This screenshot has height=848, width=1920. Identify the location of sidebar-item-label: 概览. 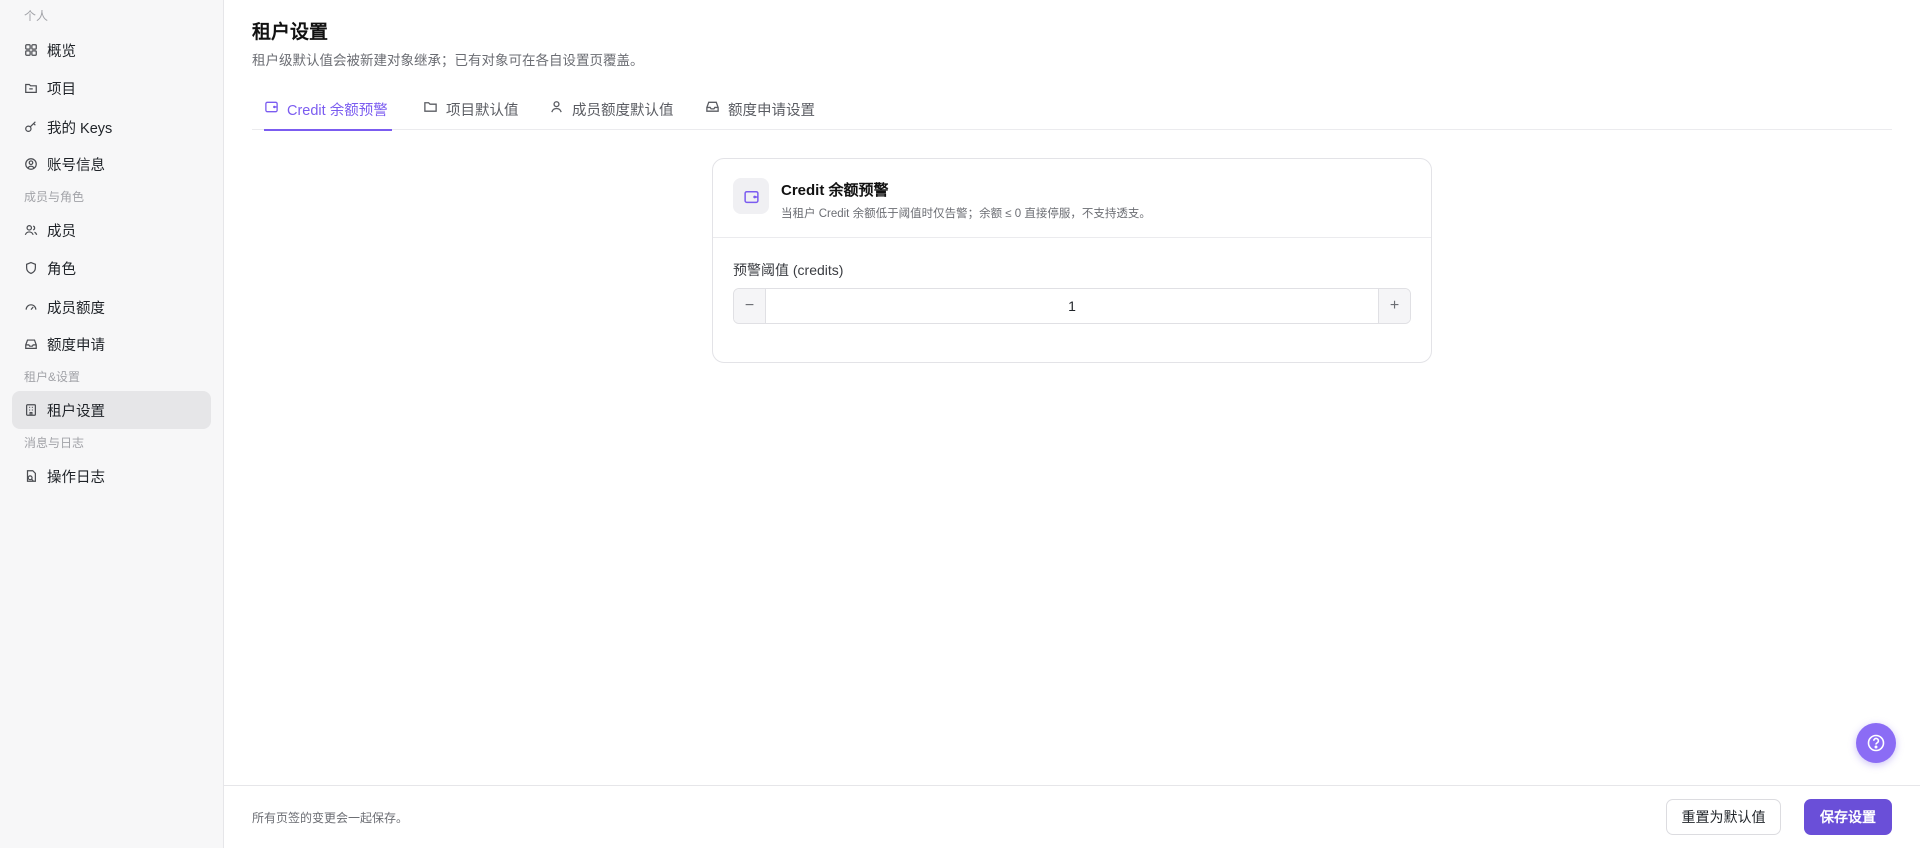
(61, 51).